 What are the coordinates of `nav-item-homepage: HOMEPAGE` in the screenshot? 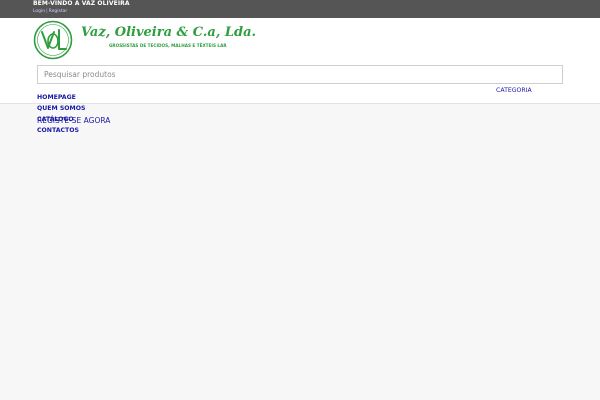 It's located at (56, 97).